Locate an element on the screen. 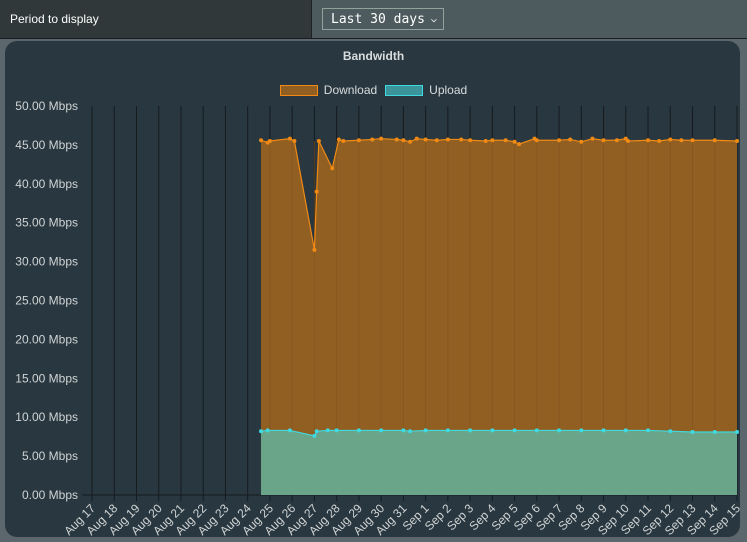  upload-area is located at coordinates (499, 462).